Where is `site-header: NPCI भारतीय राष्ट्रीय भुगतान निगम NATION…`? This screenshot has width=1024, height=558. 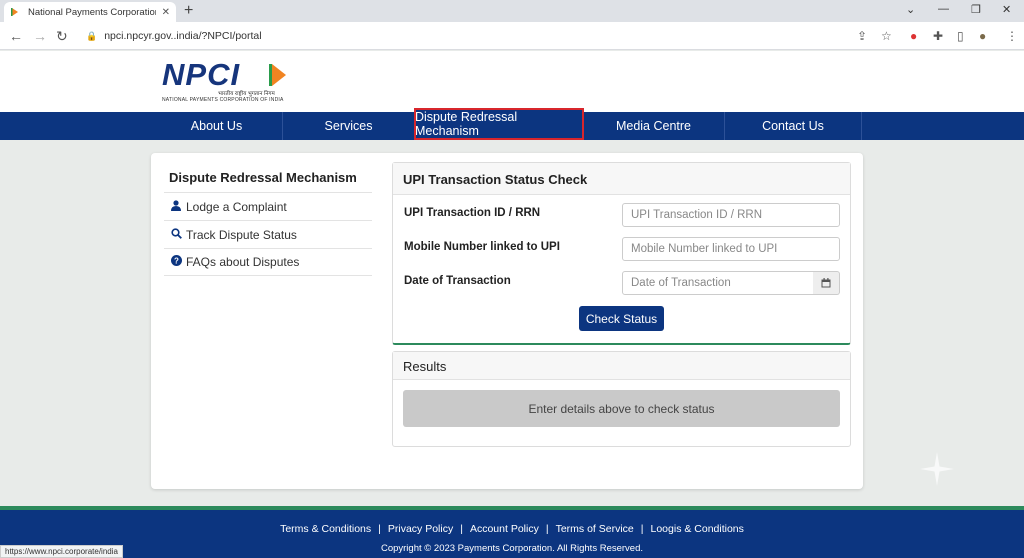 site-header: NPCI भारतीय राष्ट्रीय भुगतान निगम NATION… is located at coordinates (512, 81).